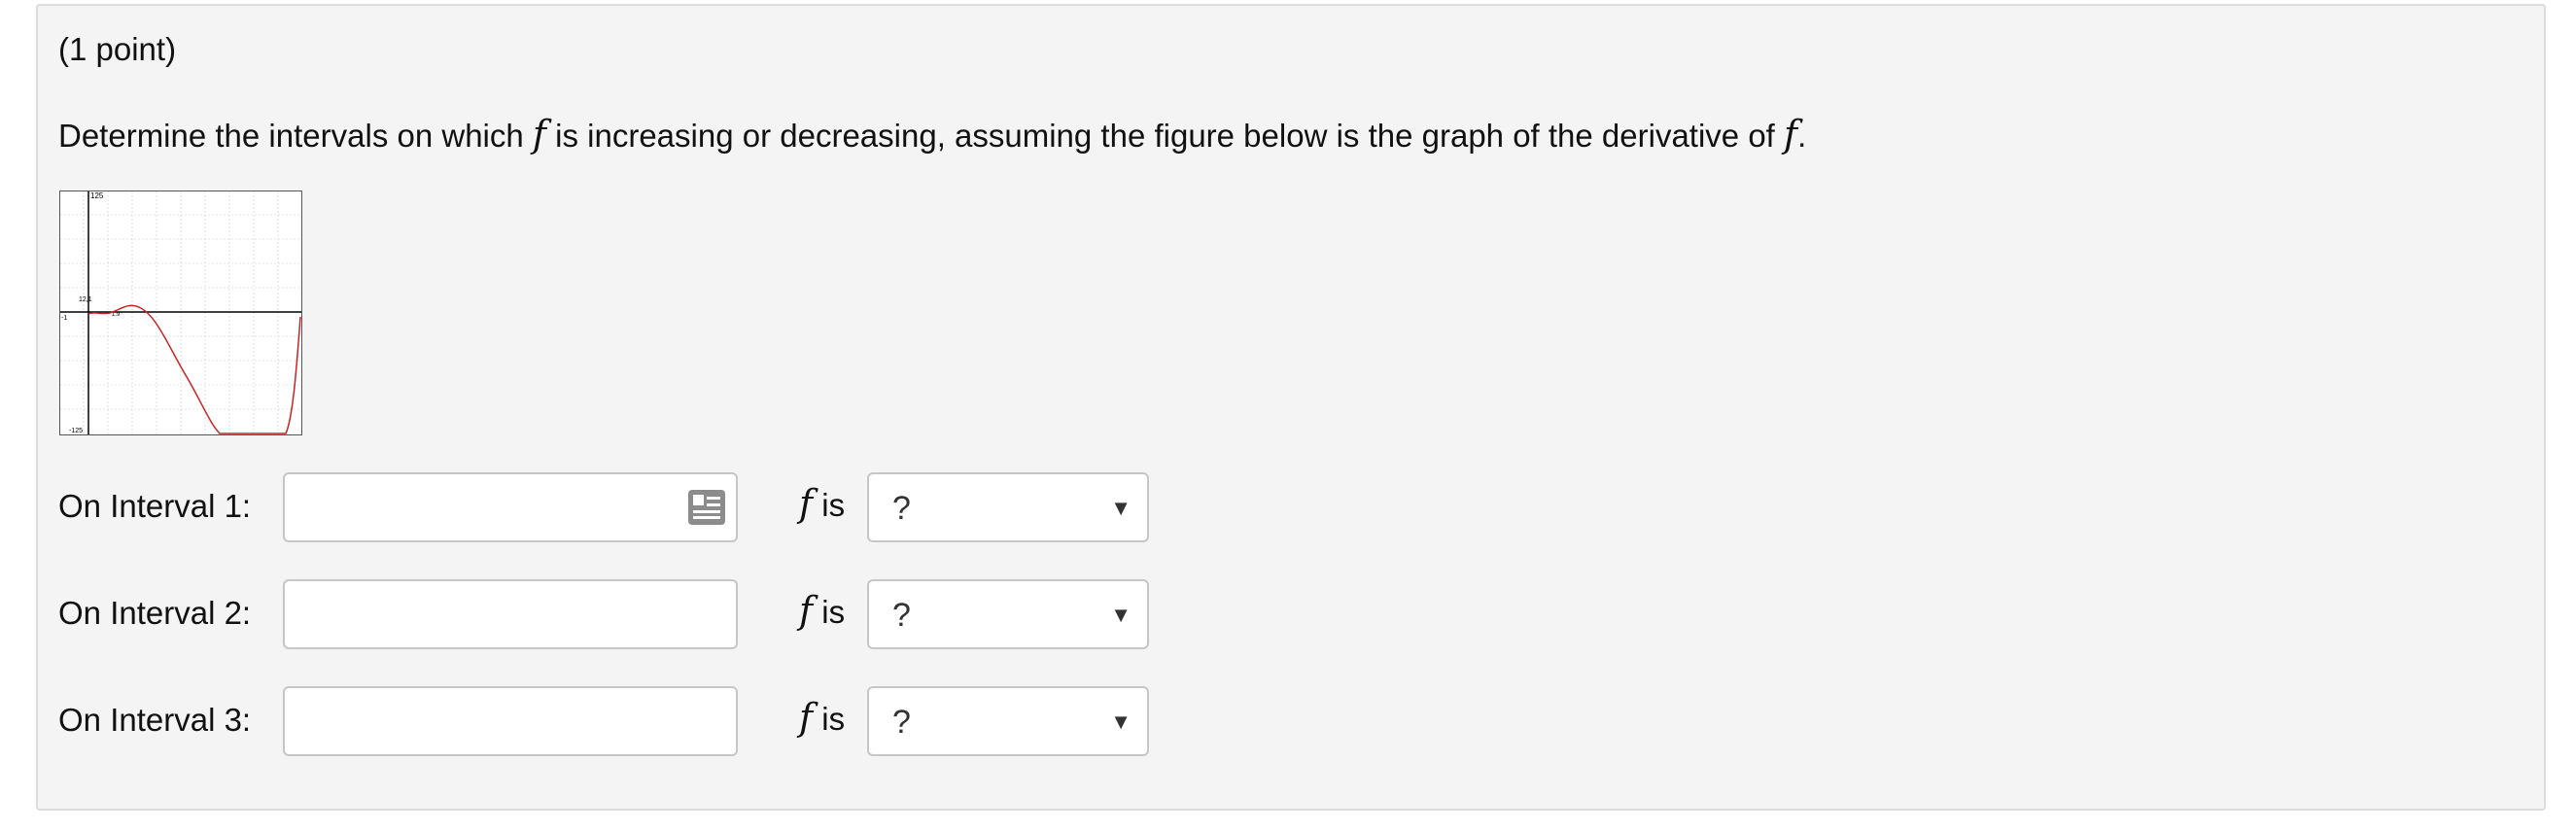 This screenshot has height=831, width=2576. Describe the element at coordinates (902, 509) in the screenshot. I see `select-value-1: ?` at that location.